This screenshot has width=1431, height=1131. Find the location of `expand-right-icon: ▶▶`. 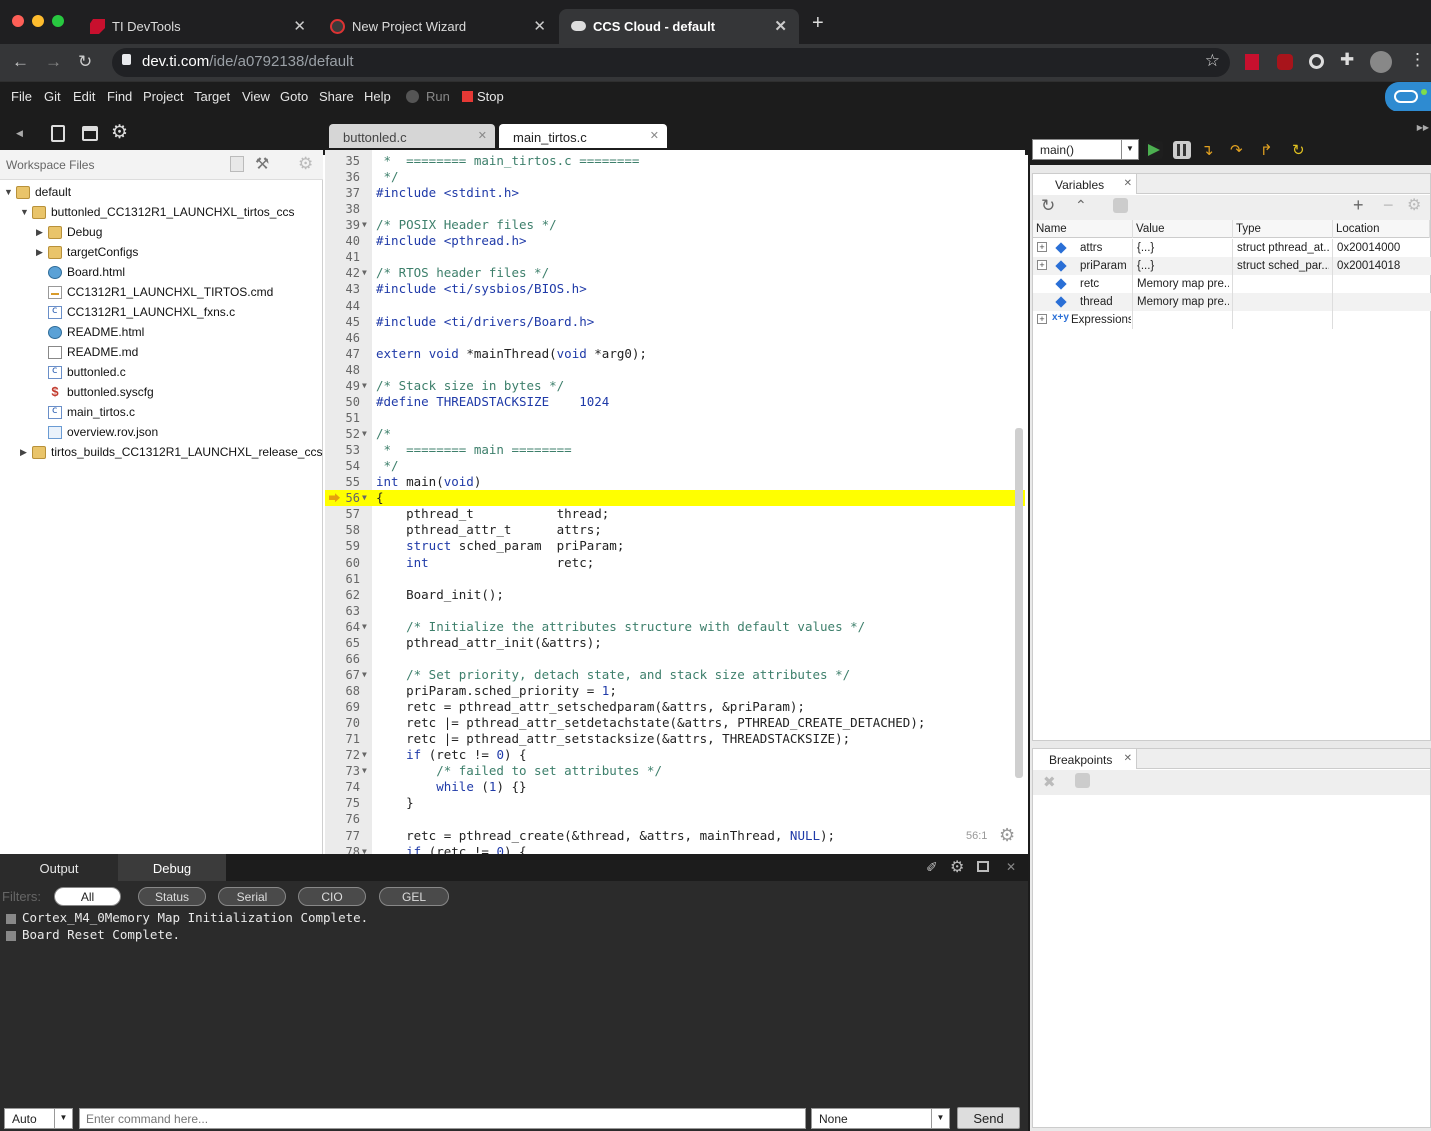

expand-right-icon: ▶▶ is located at coordinates (1423, 127).